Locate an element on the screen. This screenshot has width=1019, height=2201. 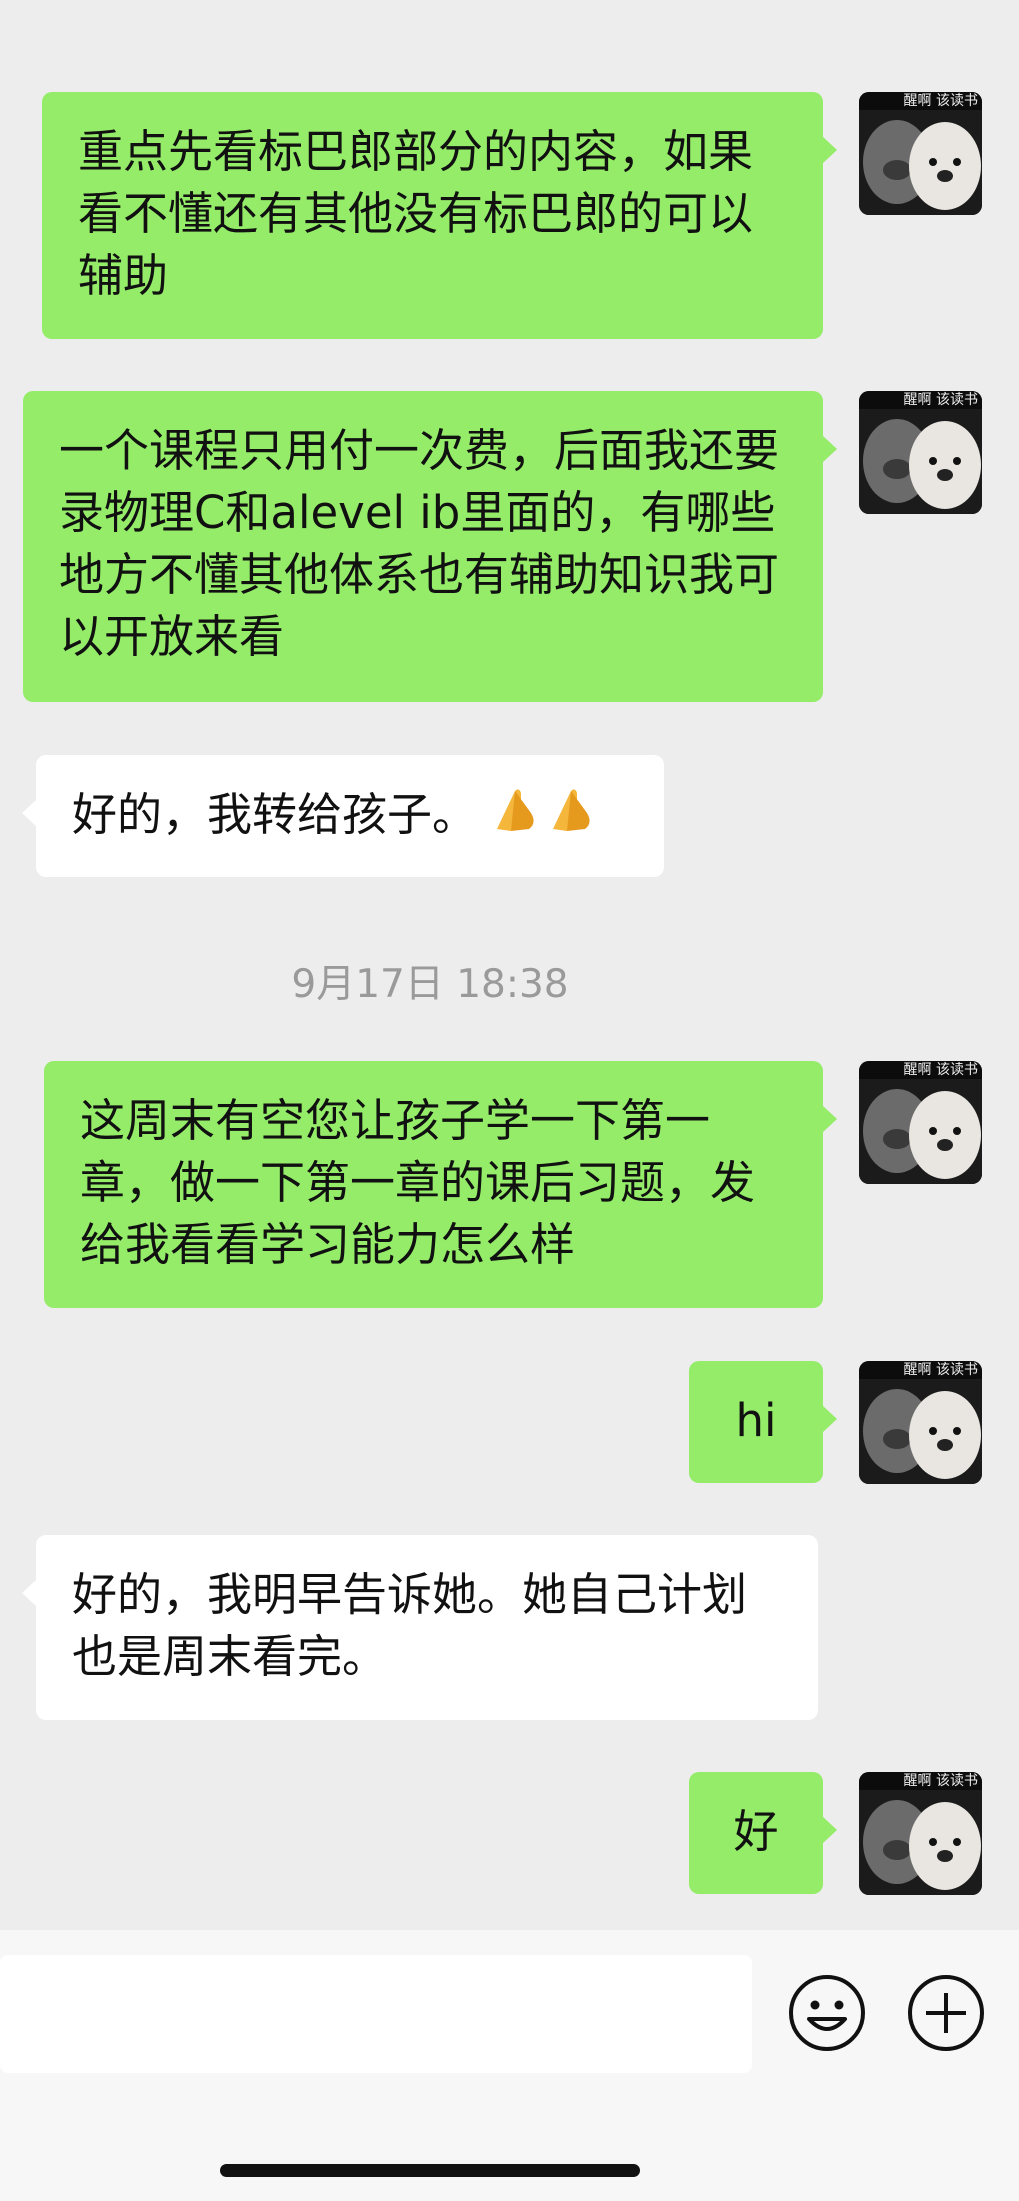
message-bubble-outgoing: hi is located at coordinates (763, 1422).